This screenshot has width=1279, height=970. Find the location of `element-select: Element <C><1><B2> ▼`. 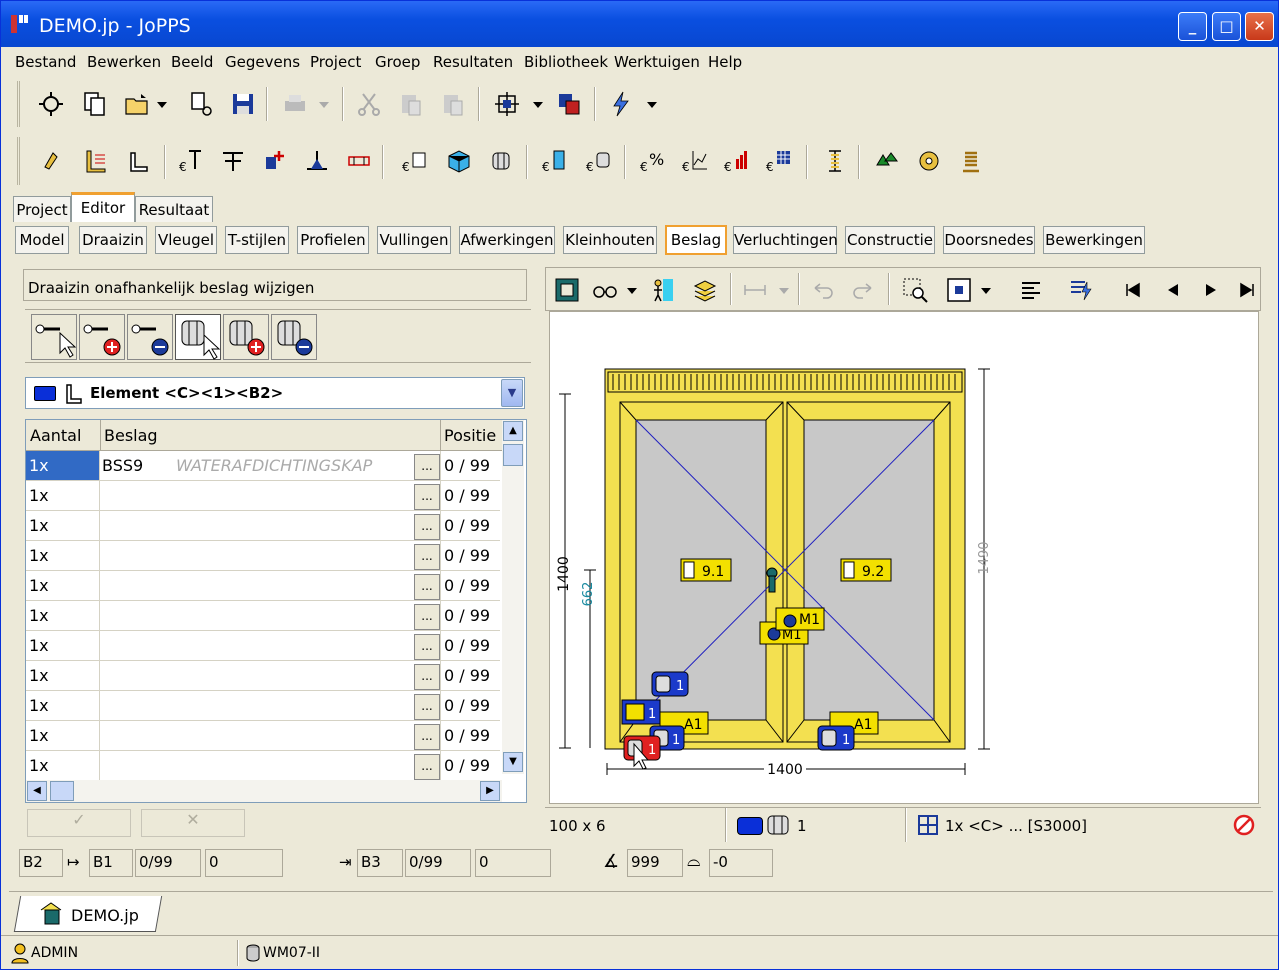

element-select: Element <C><1><B2> ▼ is located at coordinates (275, 393).